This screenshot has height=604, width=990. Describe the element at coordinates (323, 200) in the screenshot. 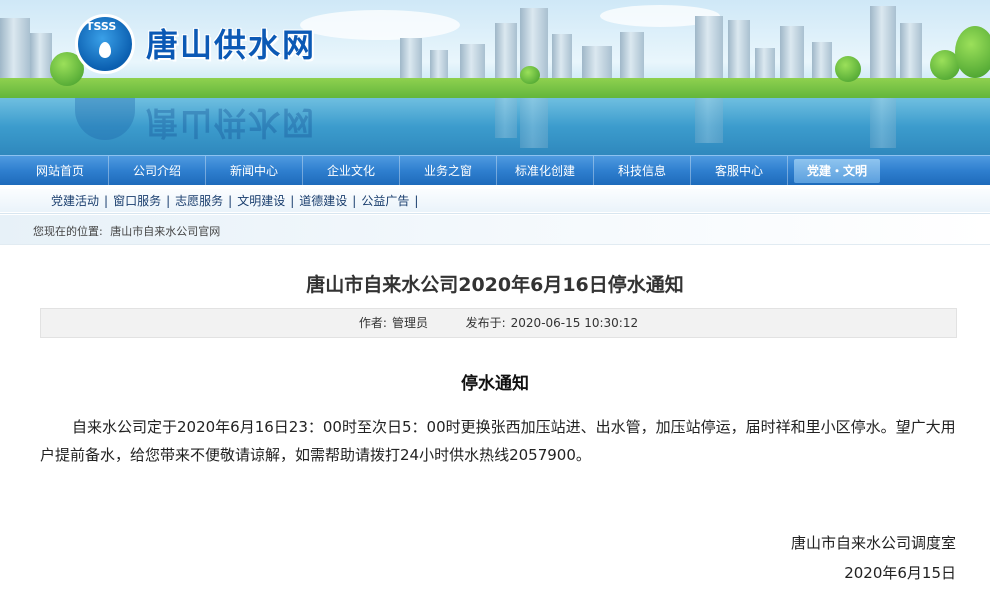

I see `subnav-item-morality: 道德建设` at that location.